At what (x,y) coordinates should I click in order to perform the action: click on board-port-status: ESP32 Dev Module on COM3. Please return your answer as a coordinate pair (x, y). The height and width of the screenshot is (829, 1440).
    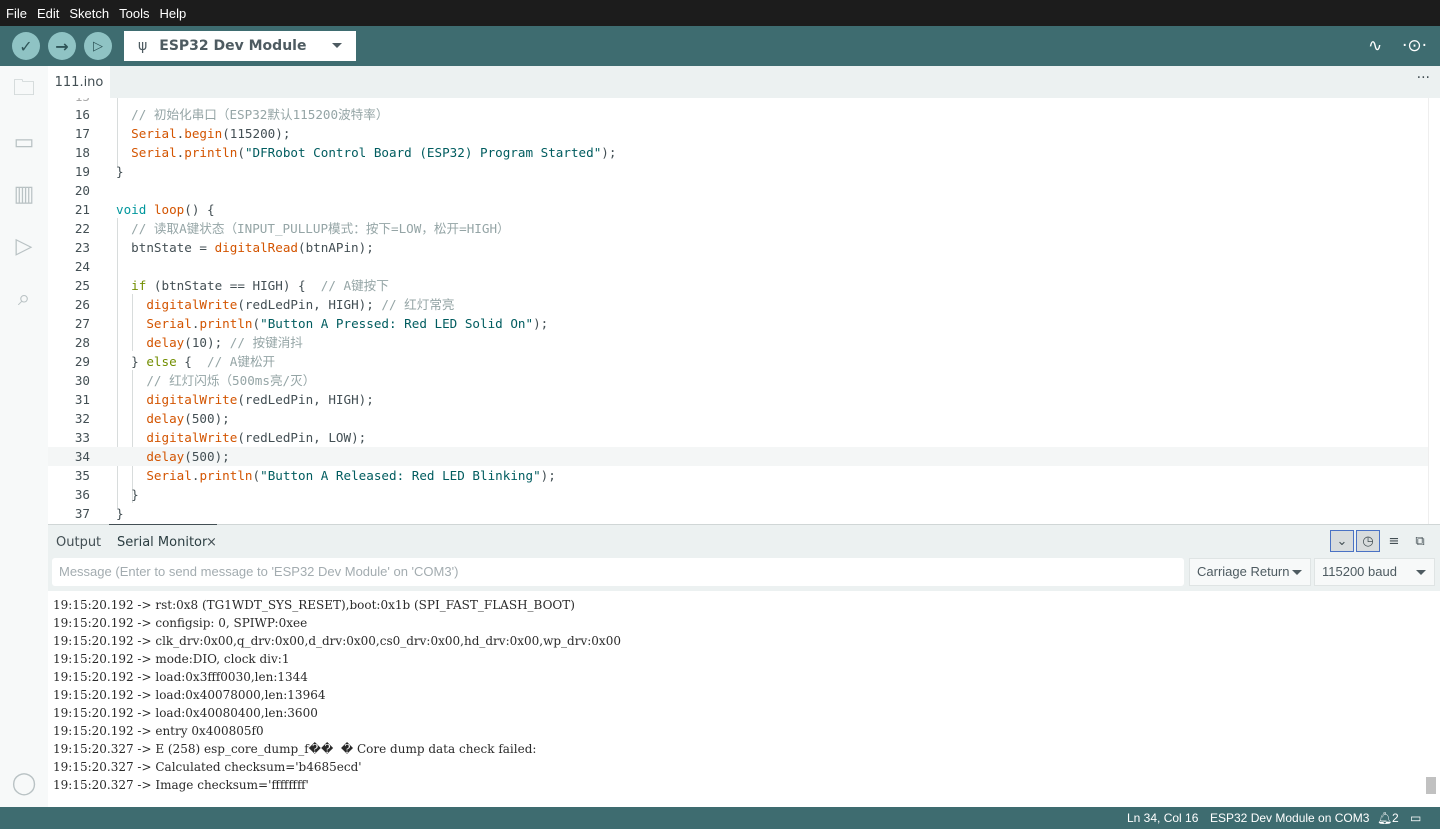
    Looking at the image, I should click on (1289, 818).